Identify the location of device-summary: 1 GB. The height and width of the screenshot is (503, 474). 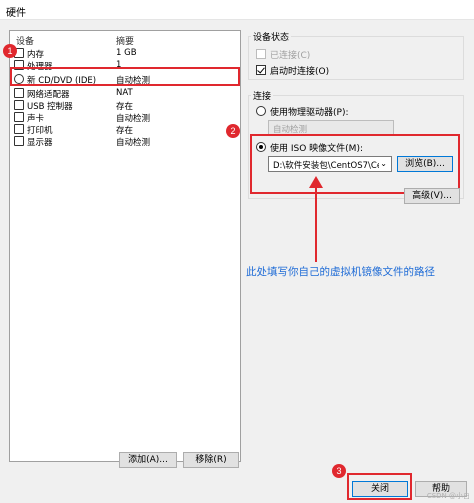
(126, 53).